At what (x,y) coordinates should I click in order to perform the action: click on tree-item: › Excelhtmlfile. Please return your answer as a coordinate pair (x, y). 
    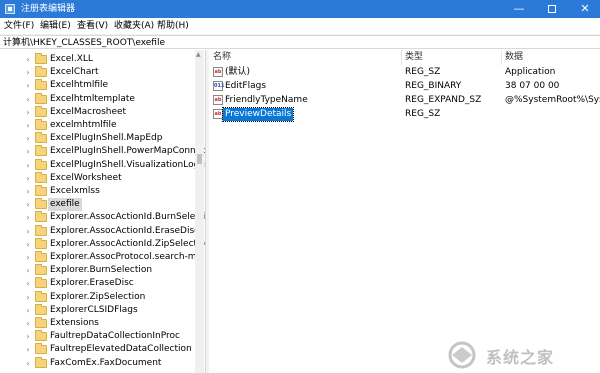
    Looking at the image, I should click on (97, 85).